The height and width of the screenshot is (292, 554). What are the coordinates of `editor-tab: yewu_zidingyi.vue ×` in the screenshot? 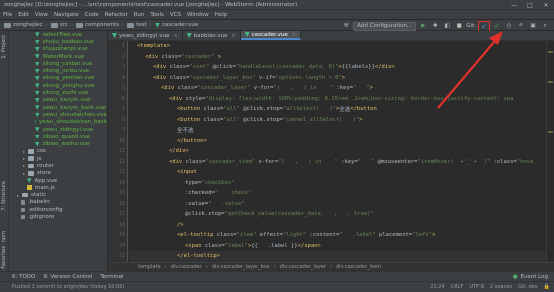 It's located at (145, 35).